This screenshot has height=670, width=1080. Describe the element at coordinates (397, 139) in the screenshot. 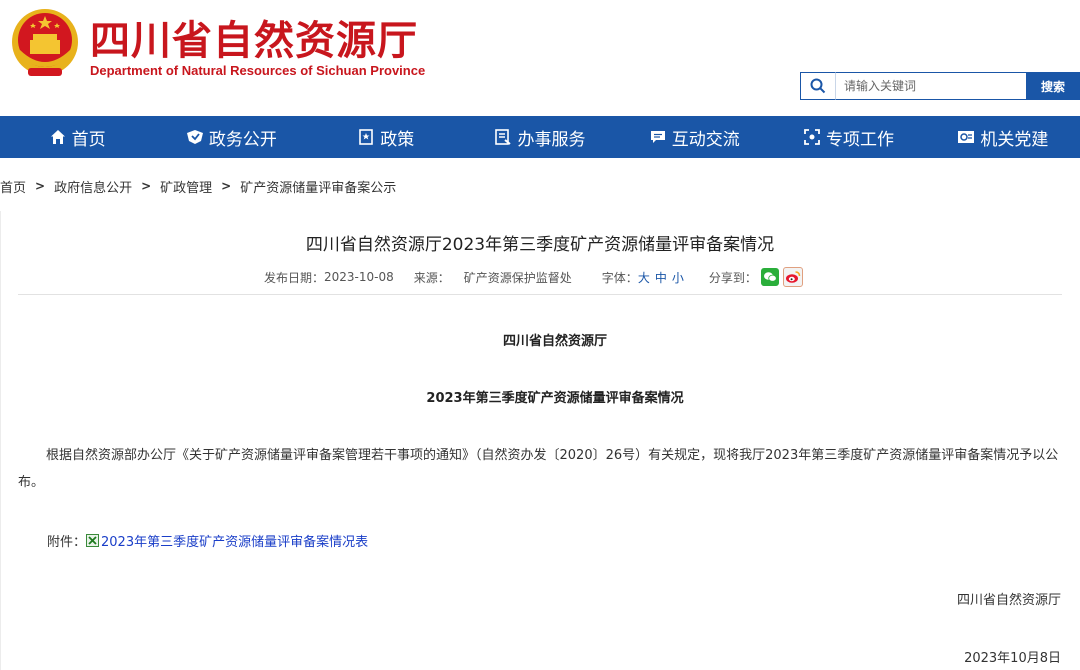

I see `nav-item-label: 政策` at that location.